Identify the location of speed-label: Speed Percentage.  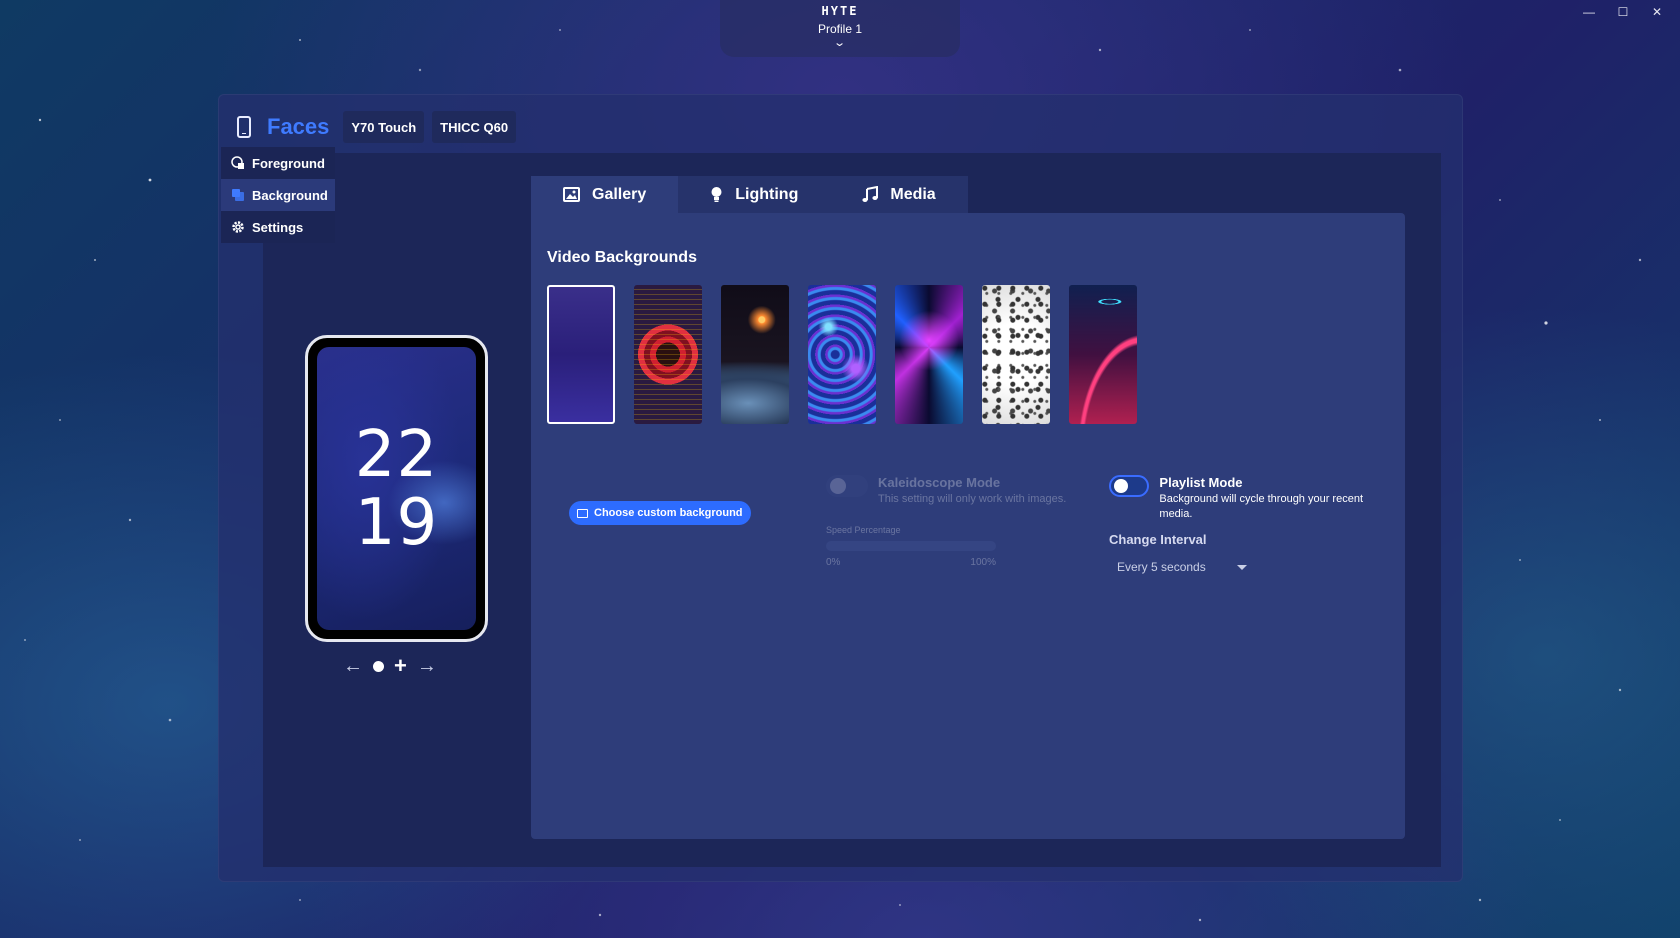
(863, 530).